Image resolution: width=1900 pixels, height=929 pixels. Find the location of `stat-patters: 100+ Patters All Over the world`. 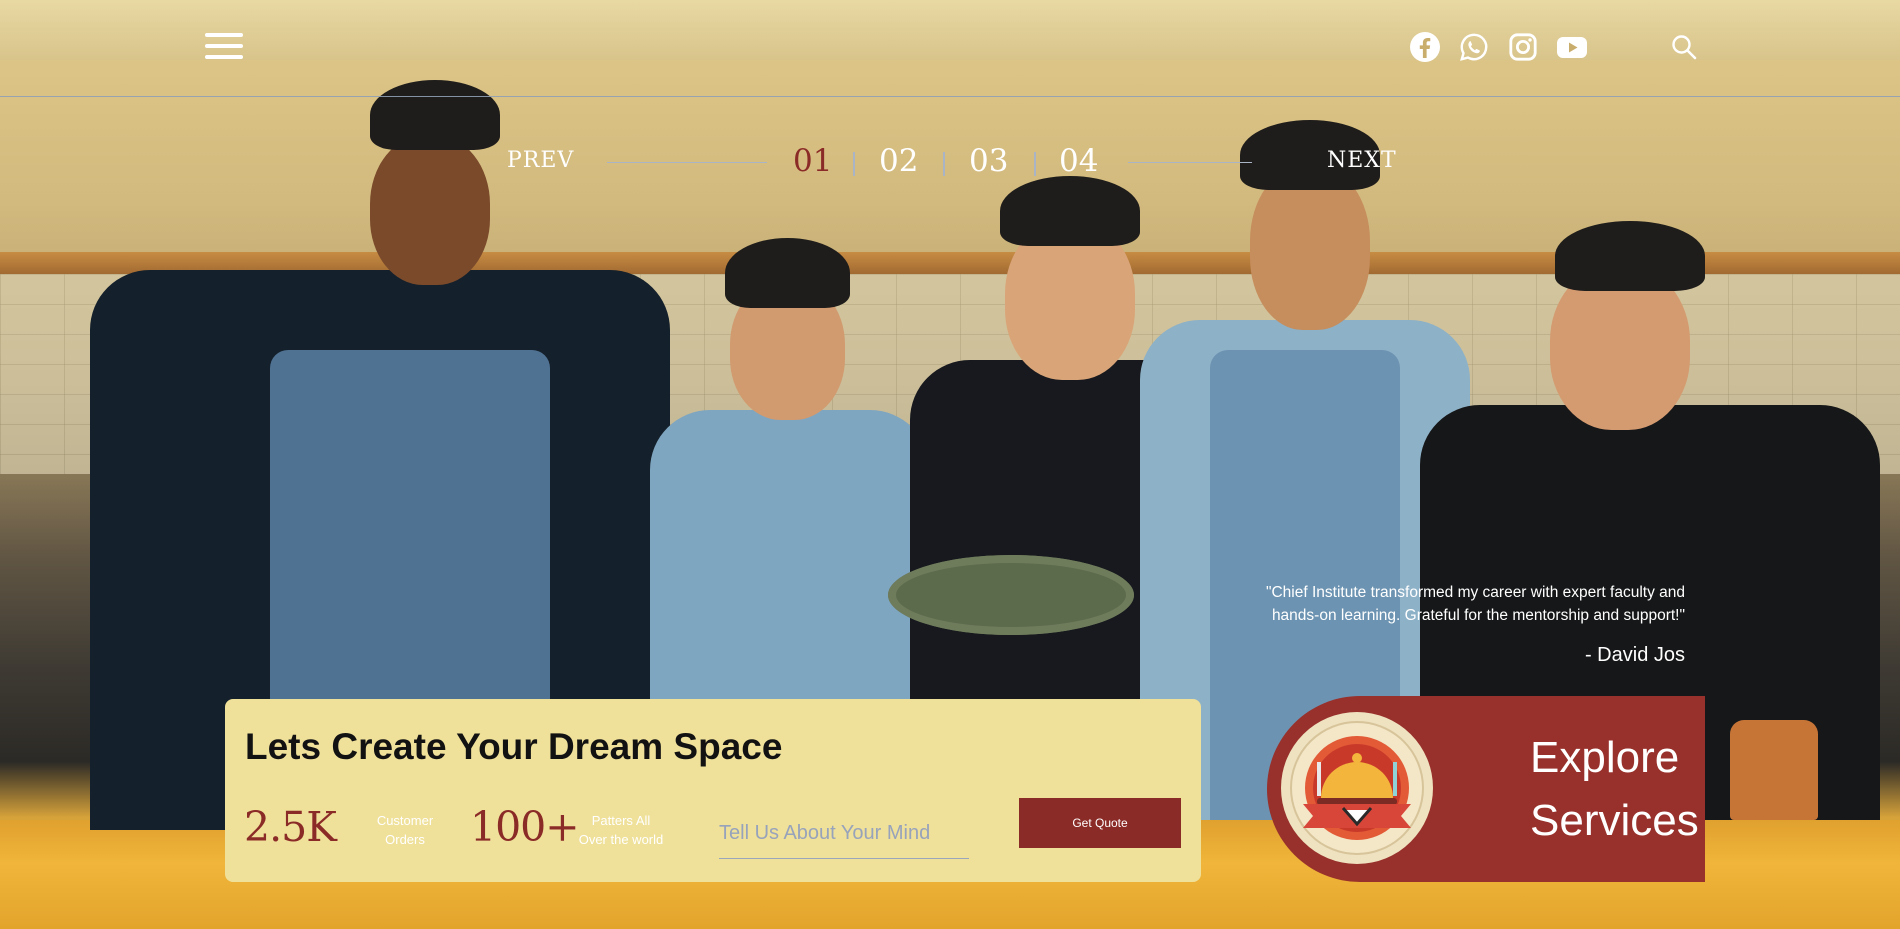

stat-patters: 100+ Patters All Over the world is located at coordinates (566, 827).